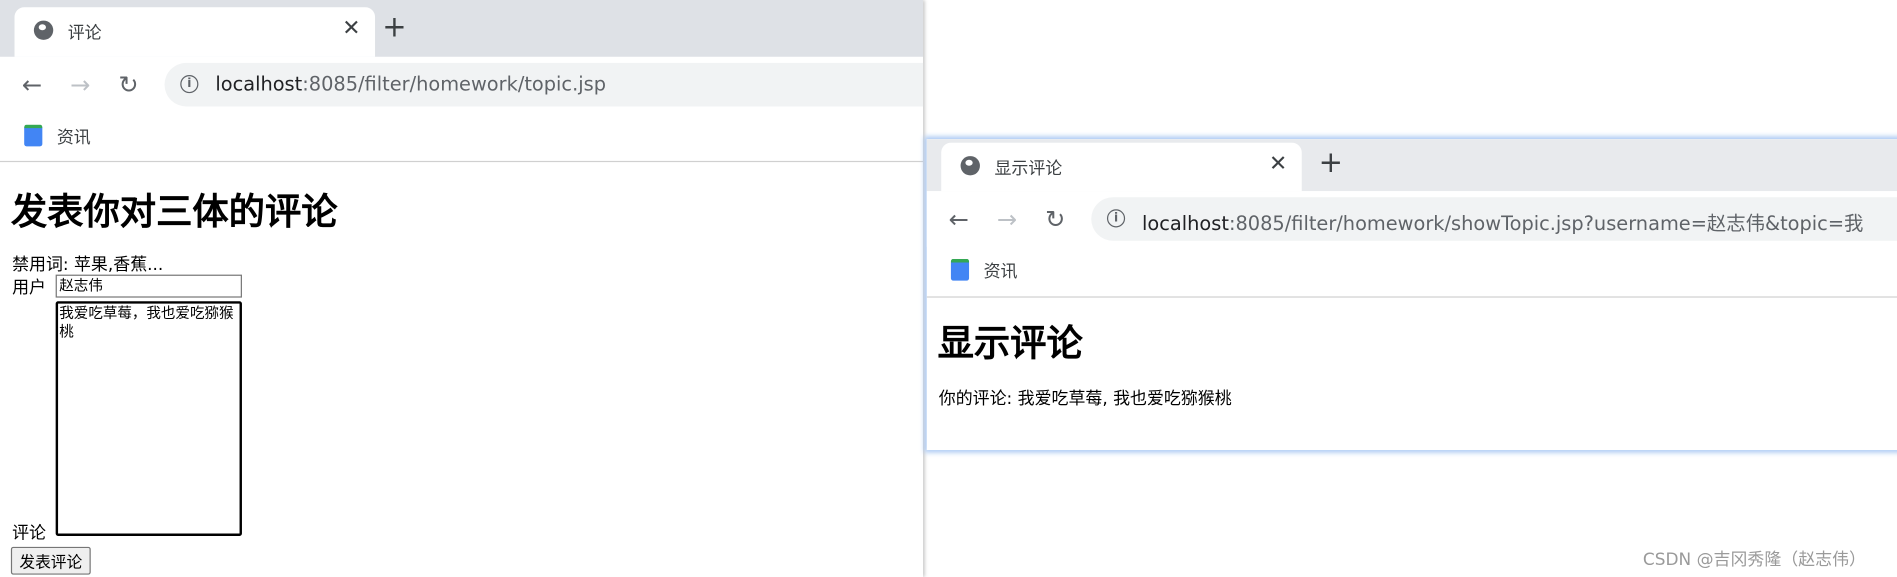  Describe the element at coordinates (1754, 560) in the screenshot. I see `watermark: CSDN @吉冈秀隆（赵志伟）` at that location.